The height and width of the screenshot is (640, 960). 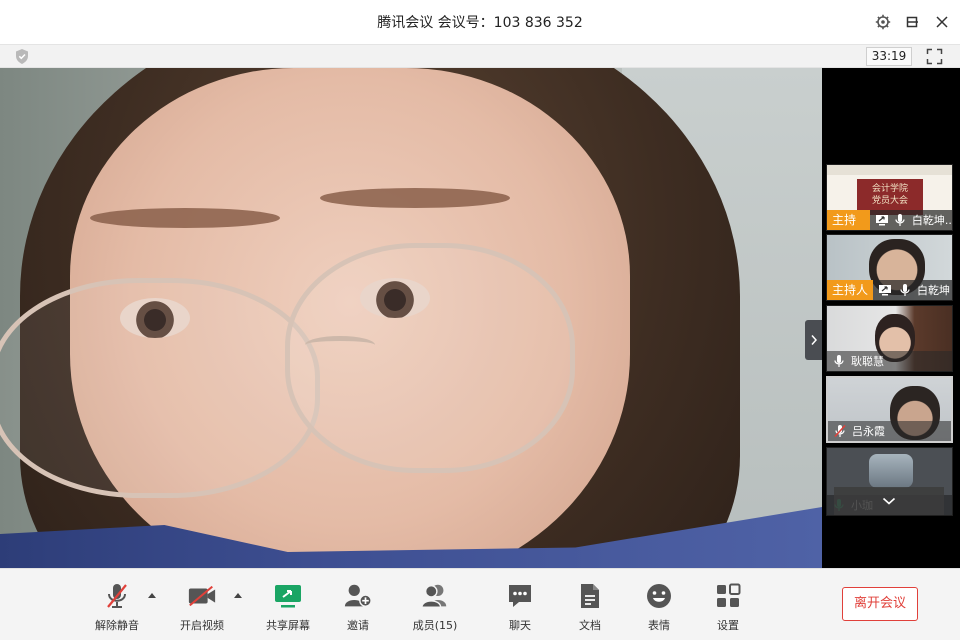 I want to click on glasses-right-lens, so click(x=430, y=358).